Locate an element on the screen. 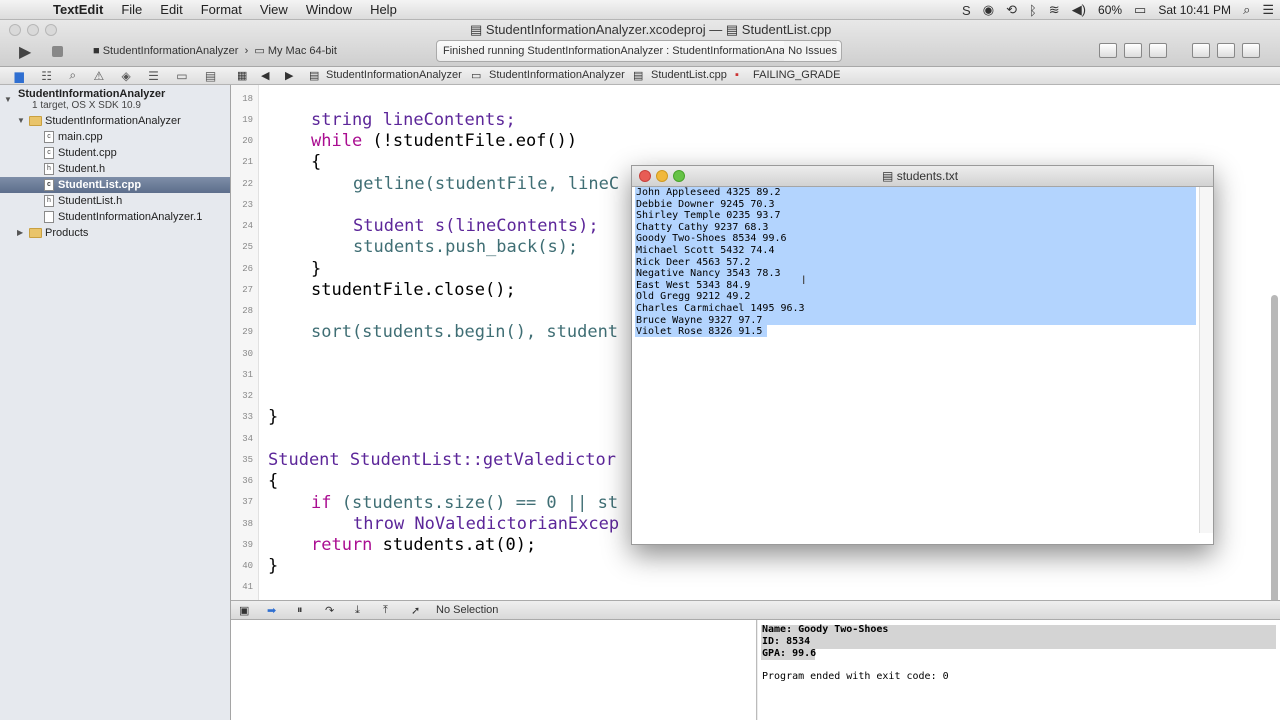 The image size is (1280, 720). bluetooth-icon: ᛒ is located at coordinates (1033, 10).